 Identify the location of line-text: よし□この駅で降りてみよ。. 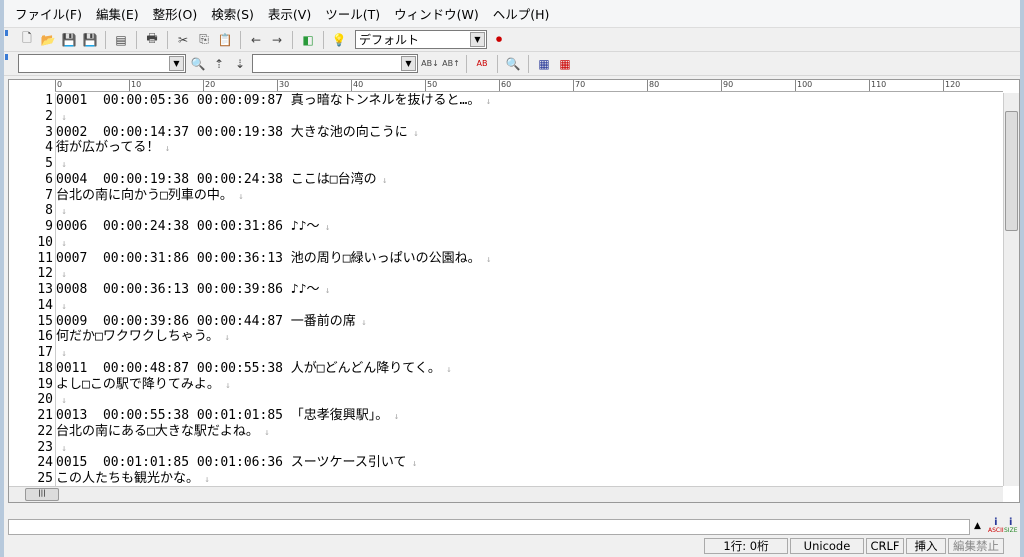
(138, 384).